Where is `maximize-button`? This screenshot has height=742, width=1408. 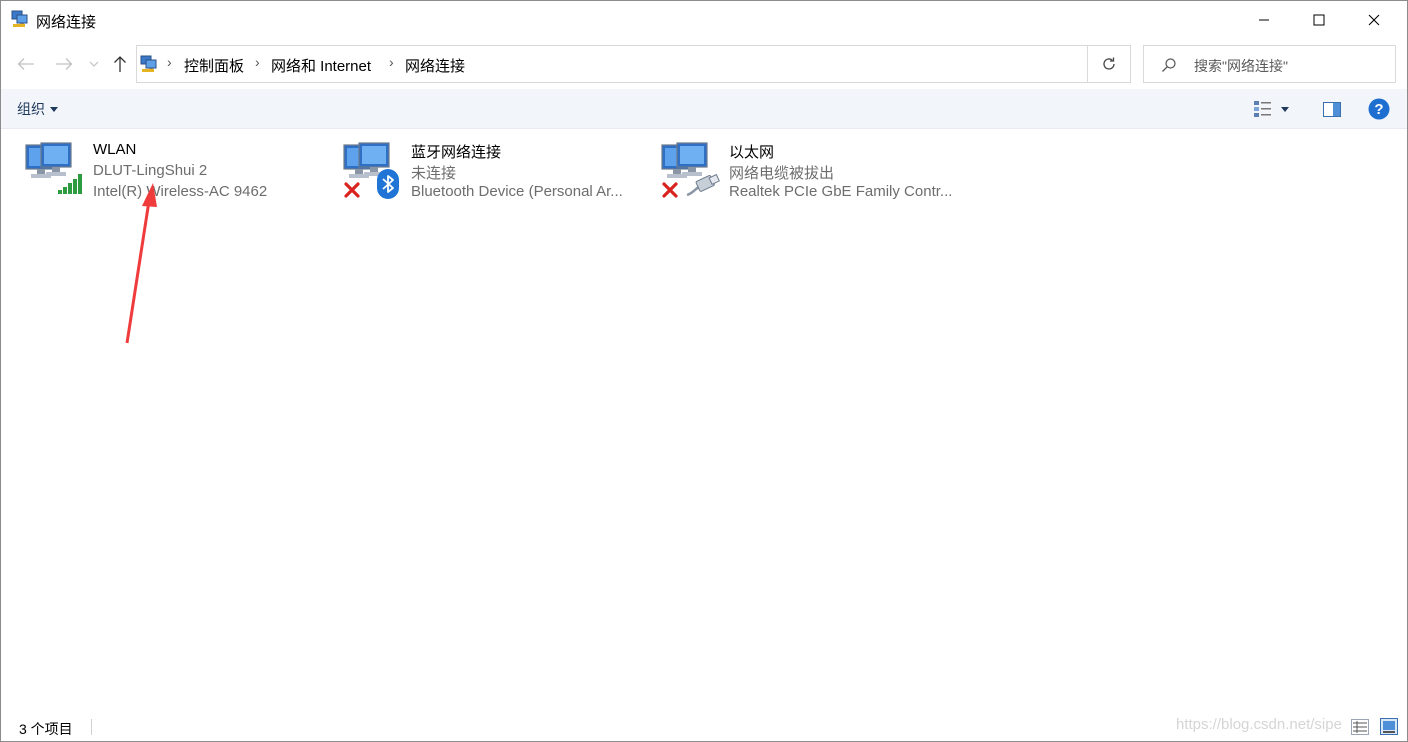 maximize-button is located at coordinates (1319, 20).